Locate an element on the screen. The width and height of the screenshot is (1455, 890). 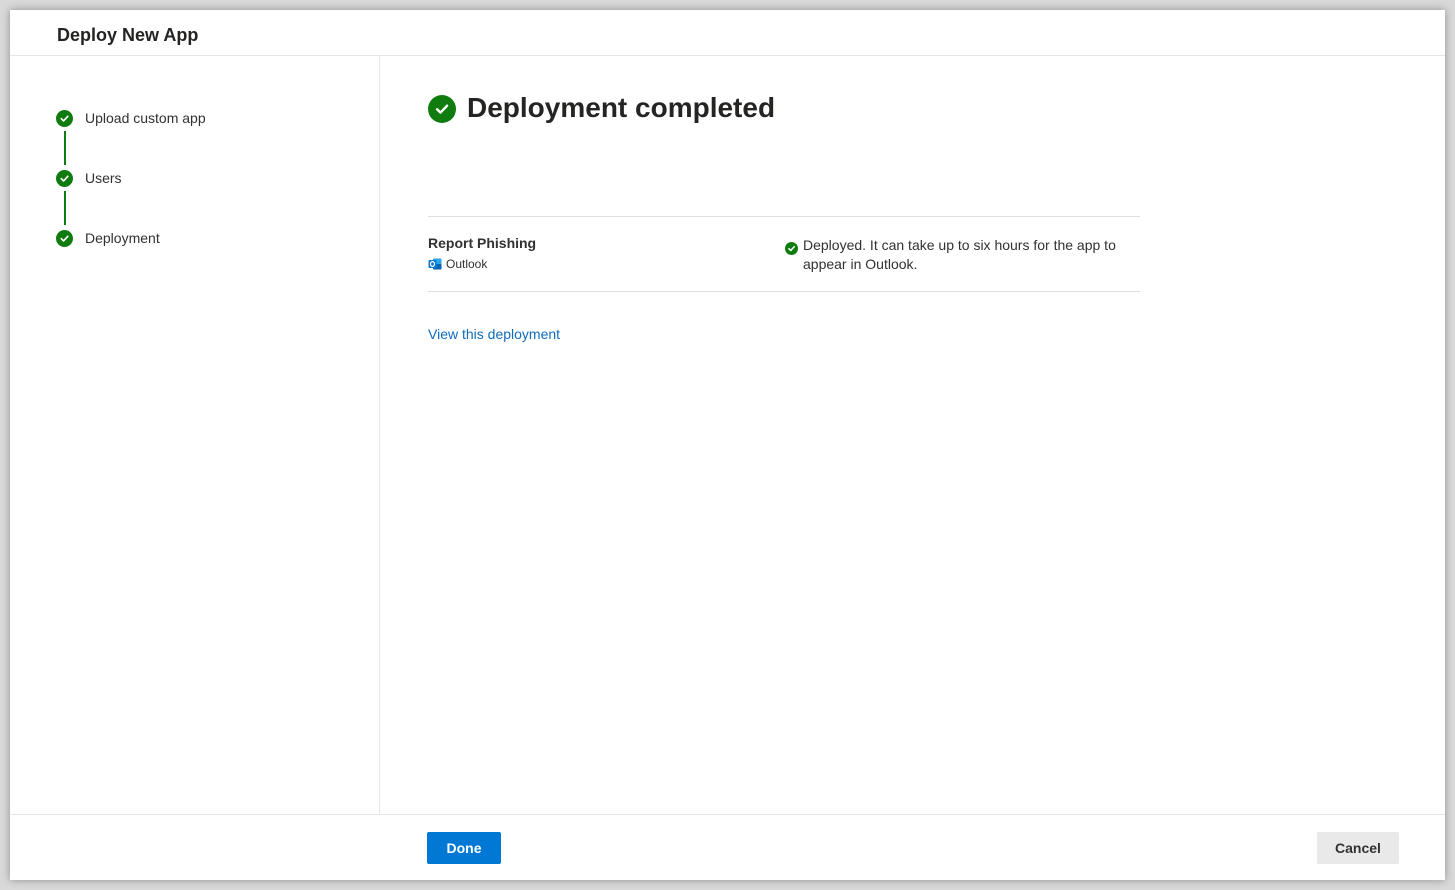
page-title: Deployment completed is located at coordinates (621, 107).